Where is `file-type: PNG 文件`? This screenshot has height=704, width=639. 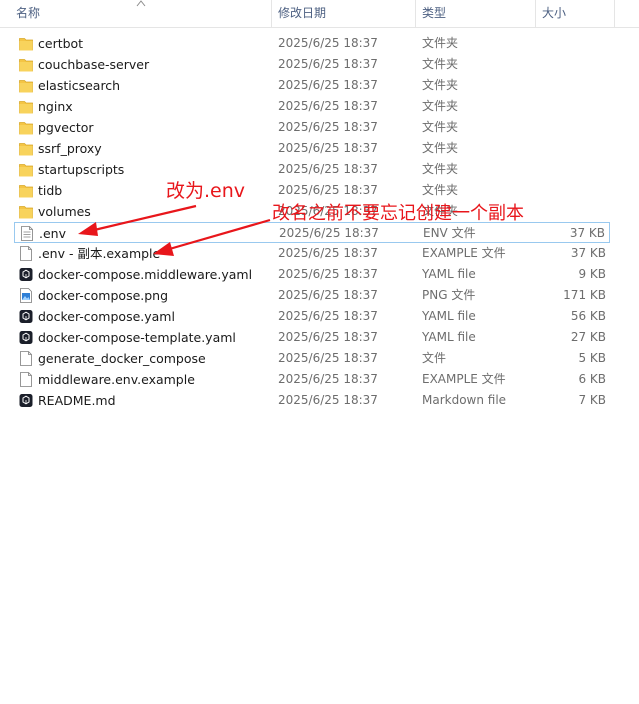
file-type: PNG 文件 is located at coordinates (449, 295).